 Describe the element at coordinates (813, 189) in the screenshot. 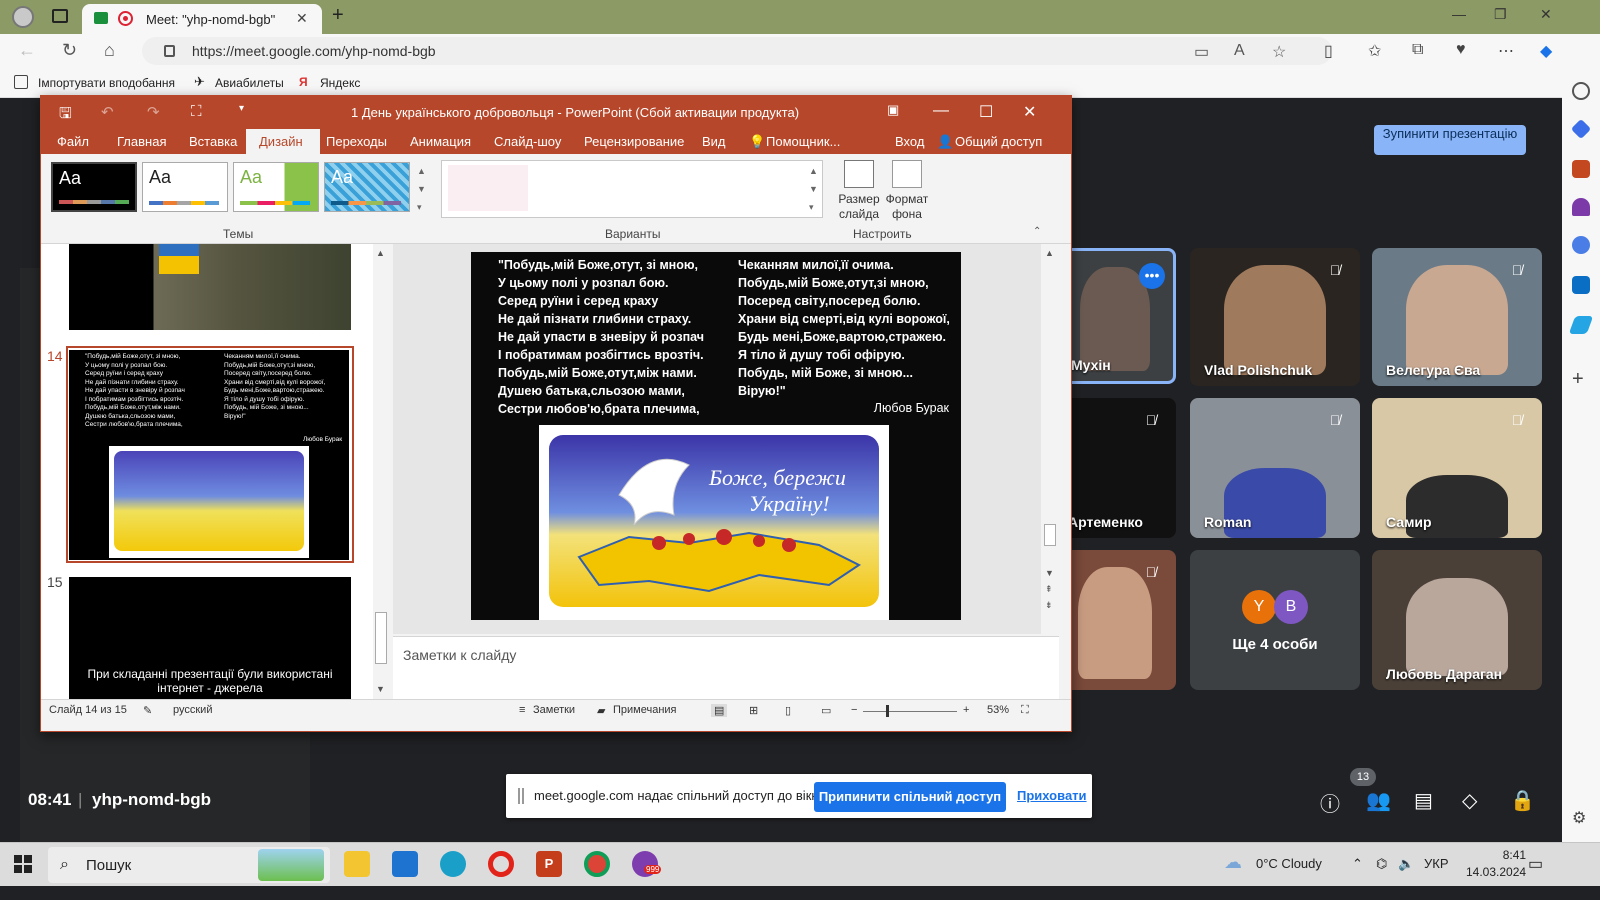

I see `variants-scroll-icon: ▲ ▼ ▾` at that location.